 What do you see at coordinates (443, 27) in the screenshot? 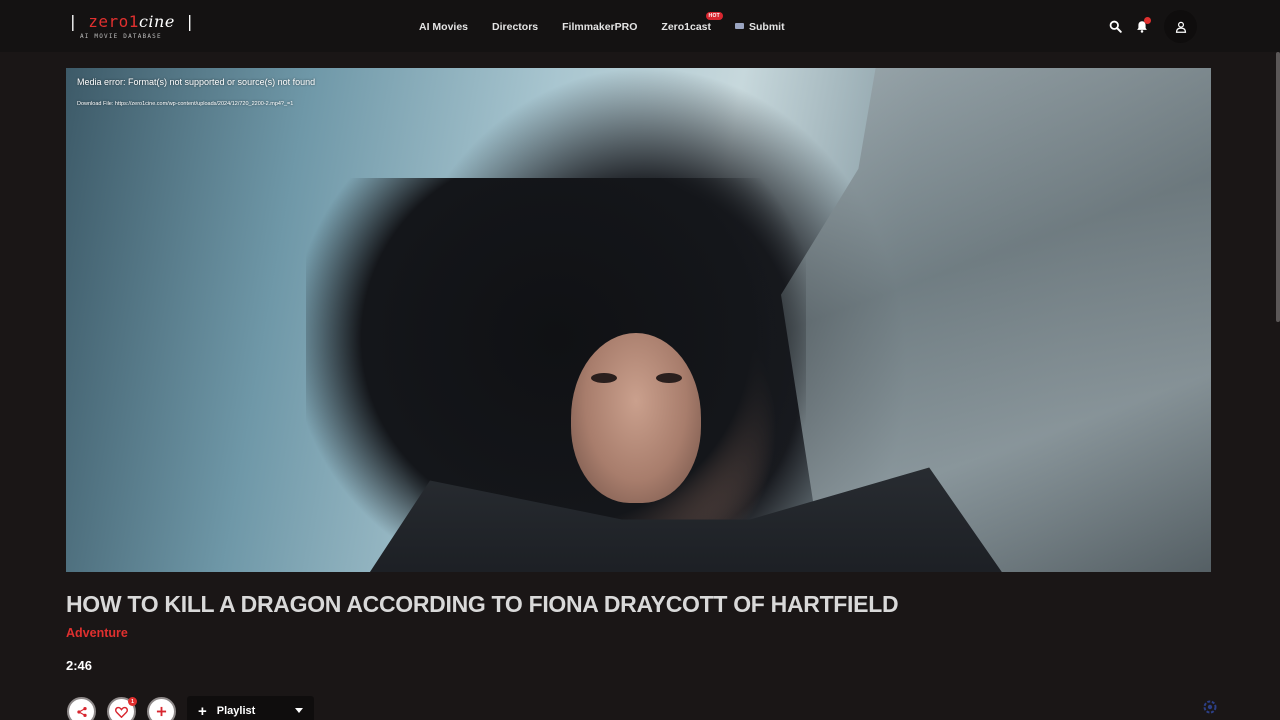
I see `nav-ai-movies: AI Movies` at bounding box center [443, 27].